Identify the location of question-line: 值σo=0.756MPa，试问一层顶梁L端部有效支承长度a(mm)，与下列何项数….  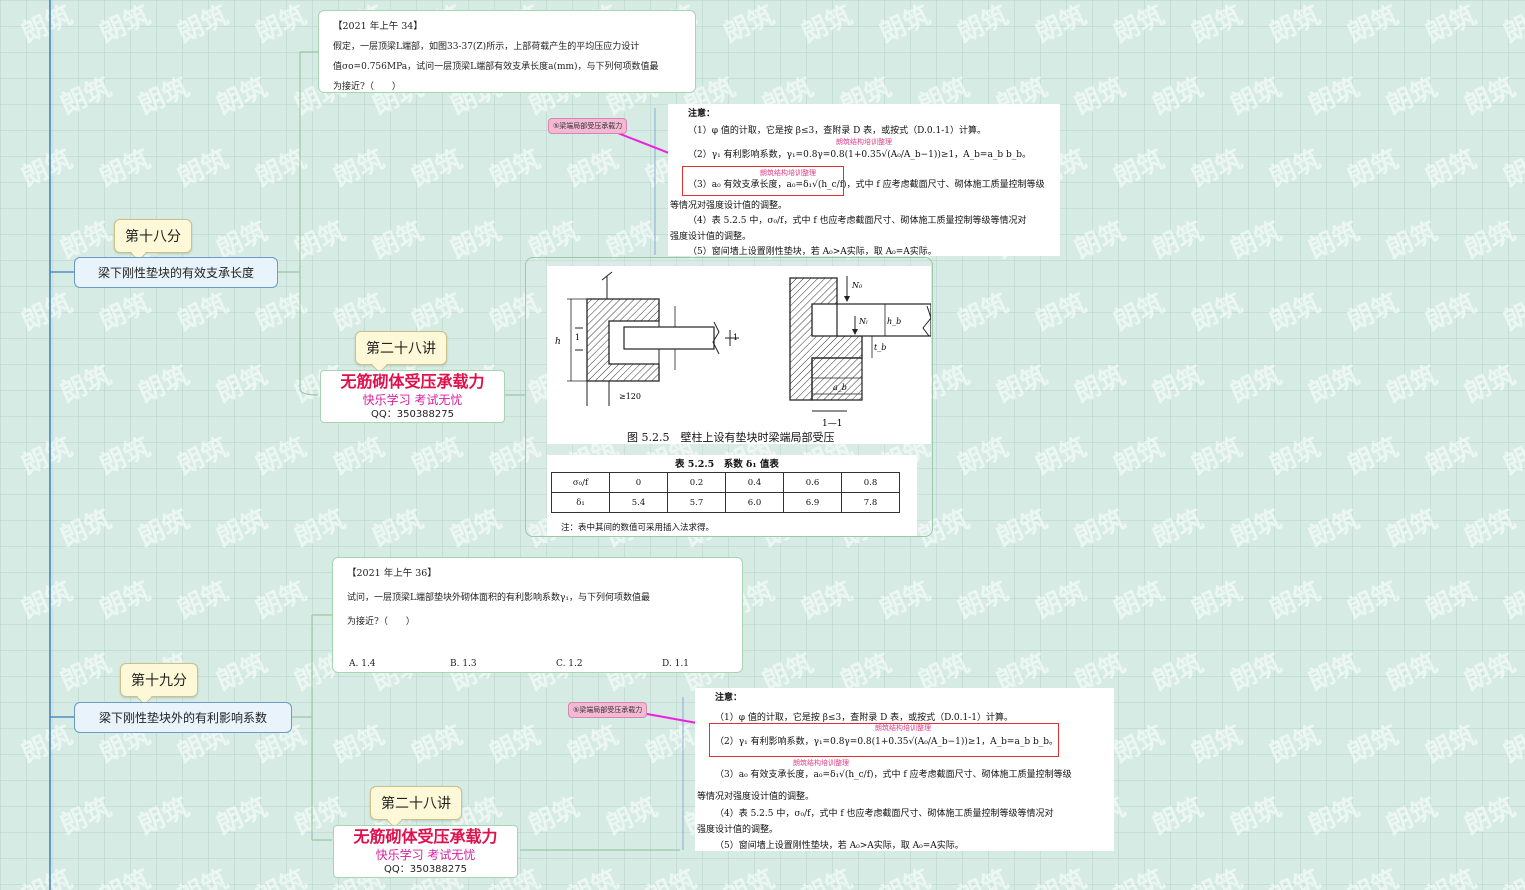
(496, 67).